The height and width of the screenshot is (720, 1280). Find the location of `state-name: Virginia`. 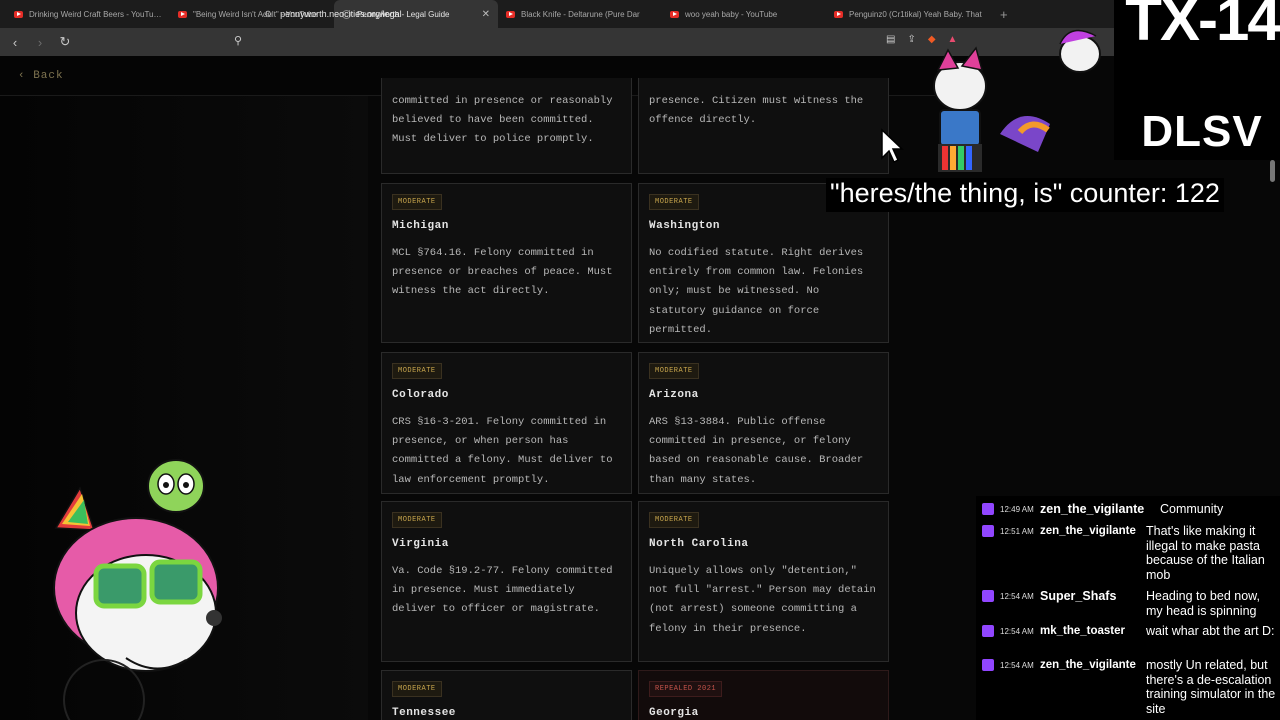

state-name: Virginia is located at coordinates (420, 544).